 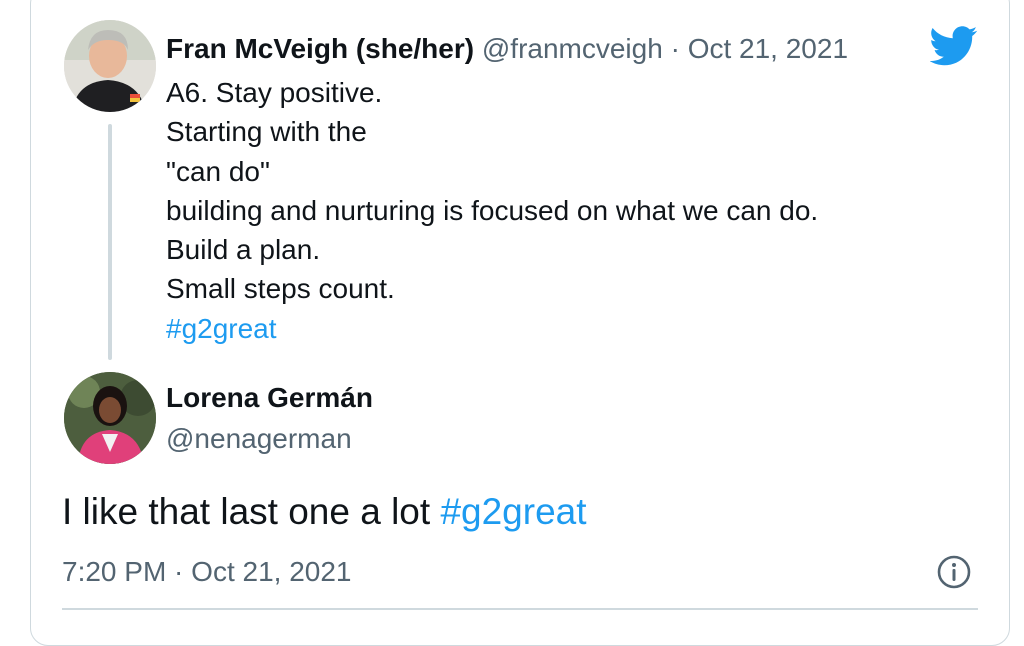 I want to click on quoted-line: Build a plan., so click(x=243, y=250).